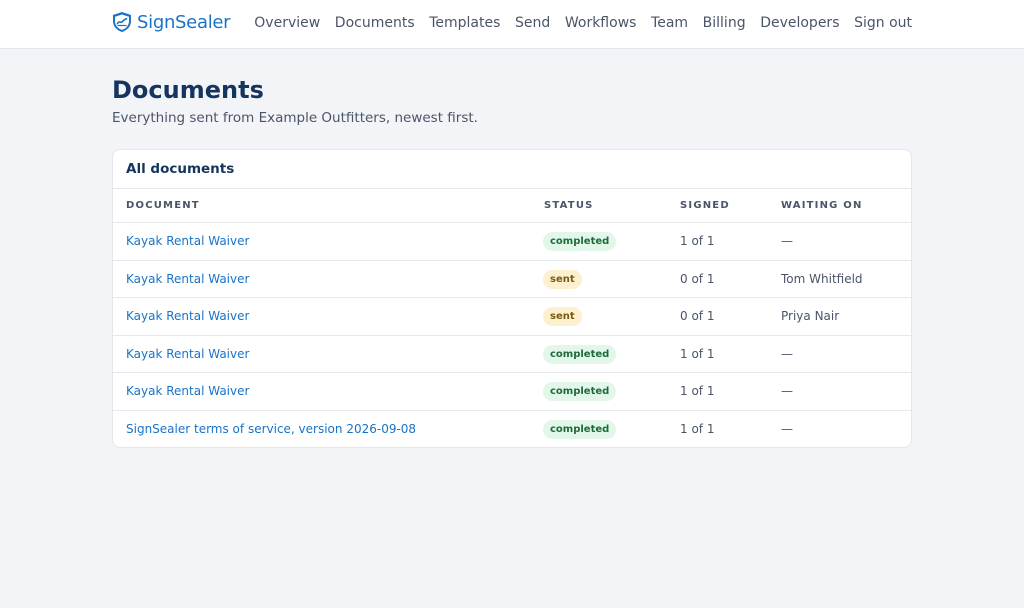 This screenshot has width=1024, height=608. What do you see at coordinates (512, 206) in the screenshot?
I see `table-header: DOCUMENT STATUS SIGNED WAITING ON` at bounding box center [512, 206].